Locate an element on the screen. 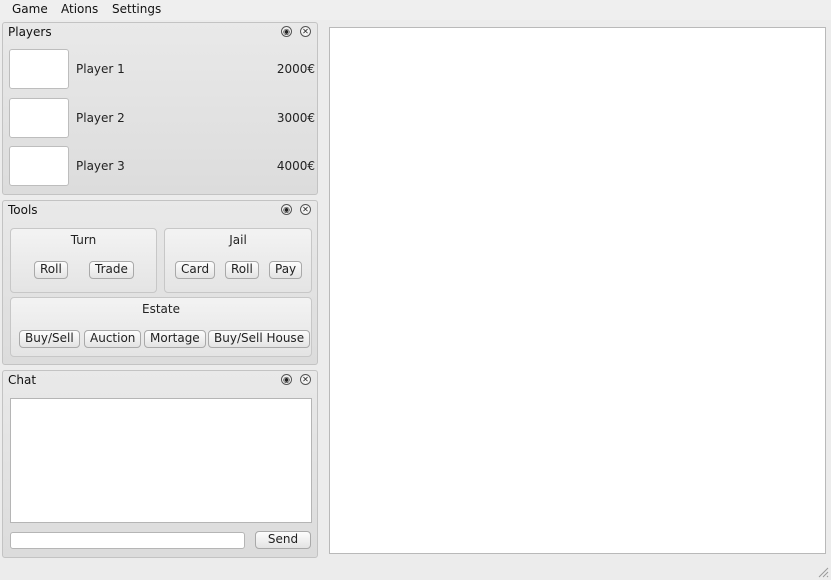  menu-bar: Game Ations Settings is located at coordinates (415, 10).